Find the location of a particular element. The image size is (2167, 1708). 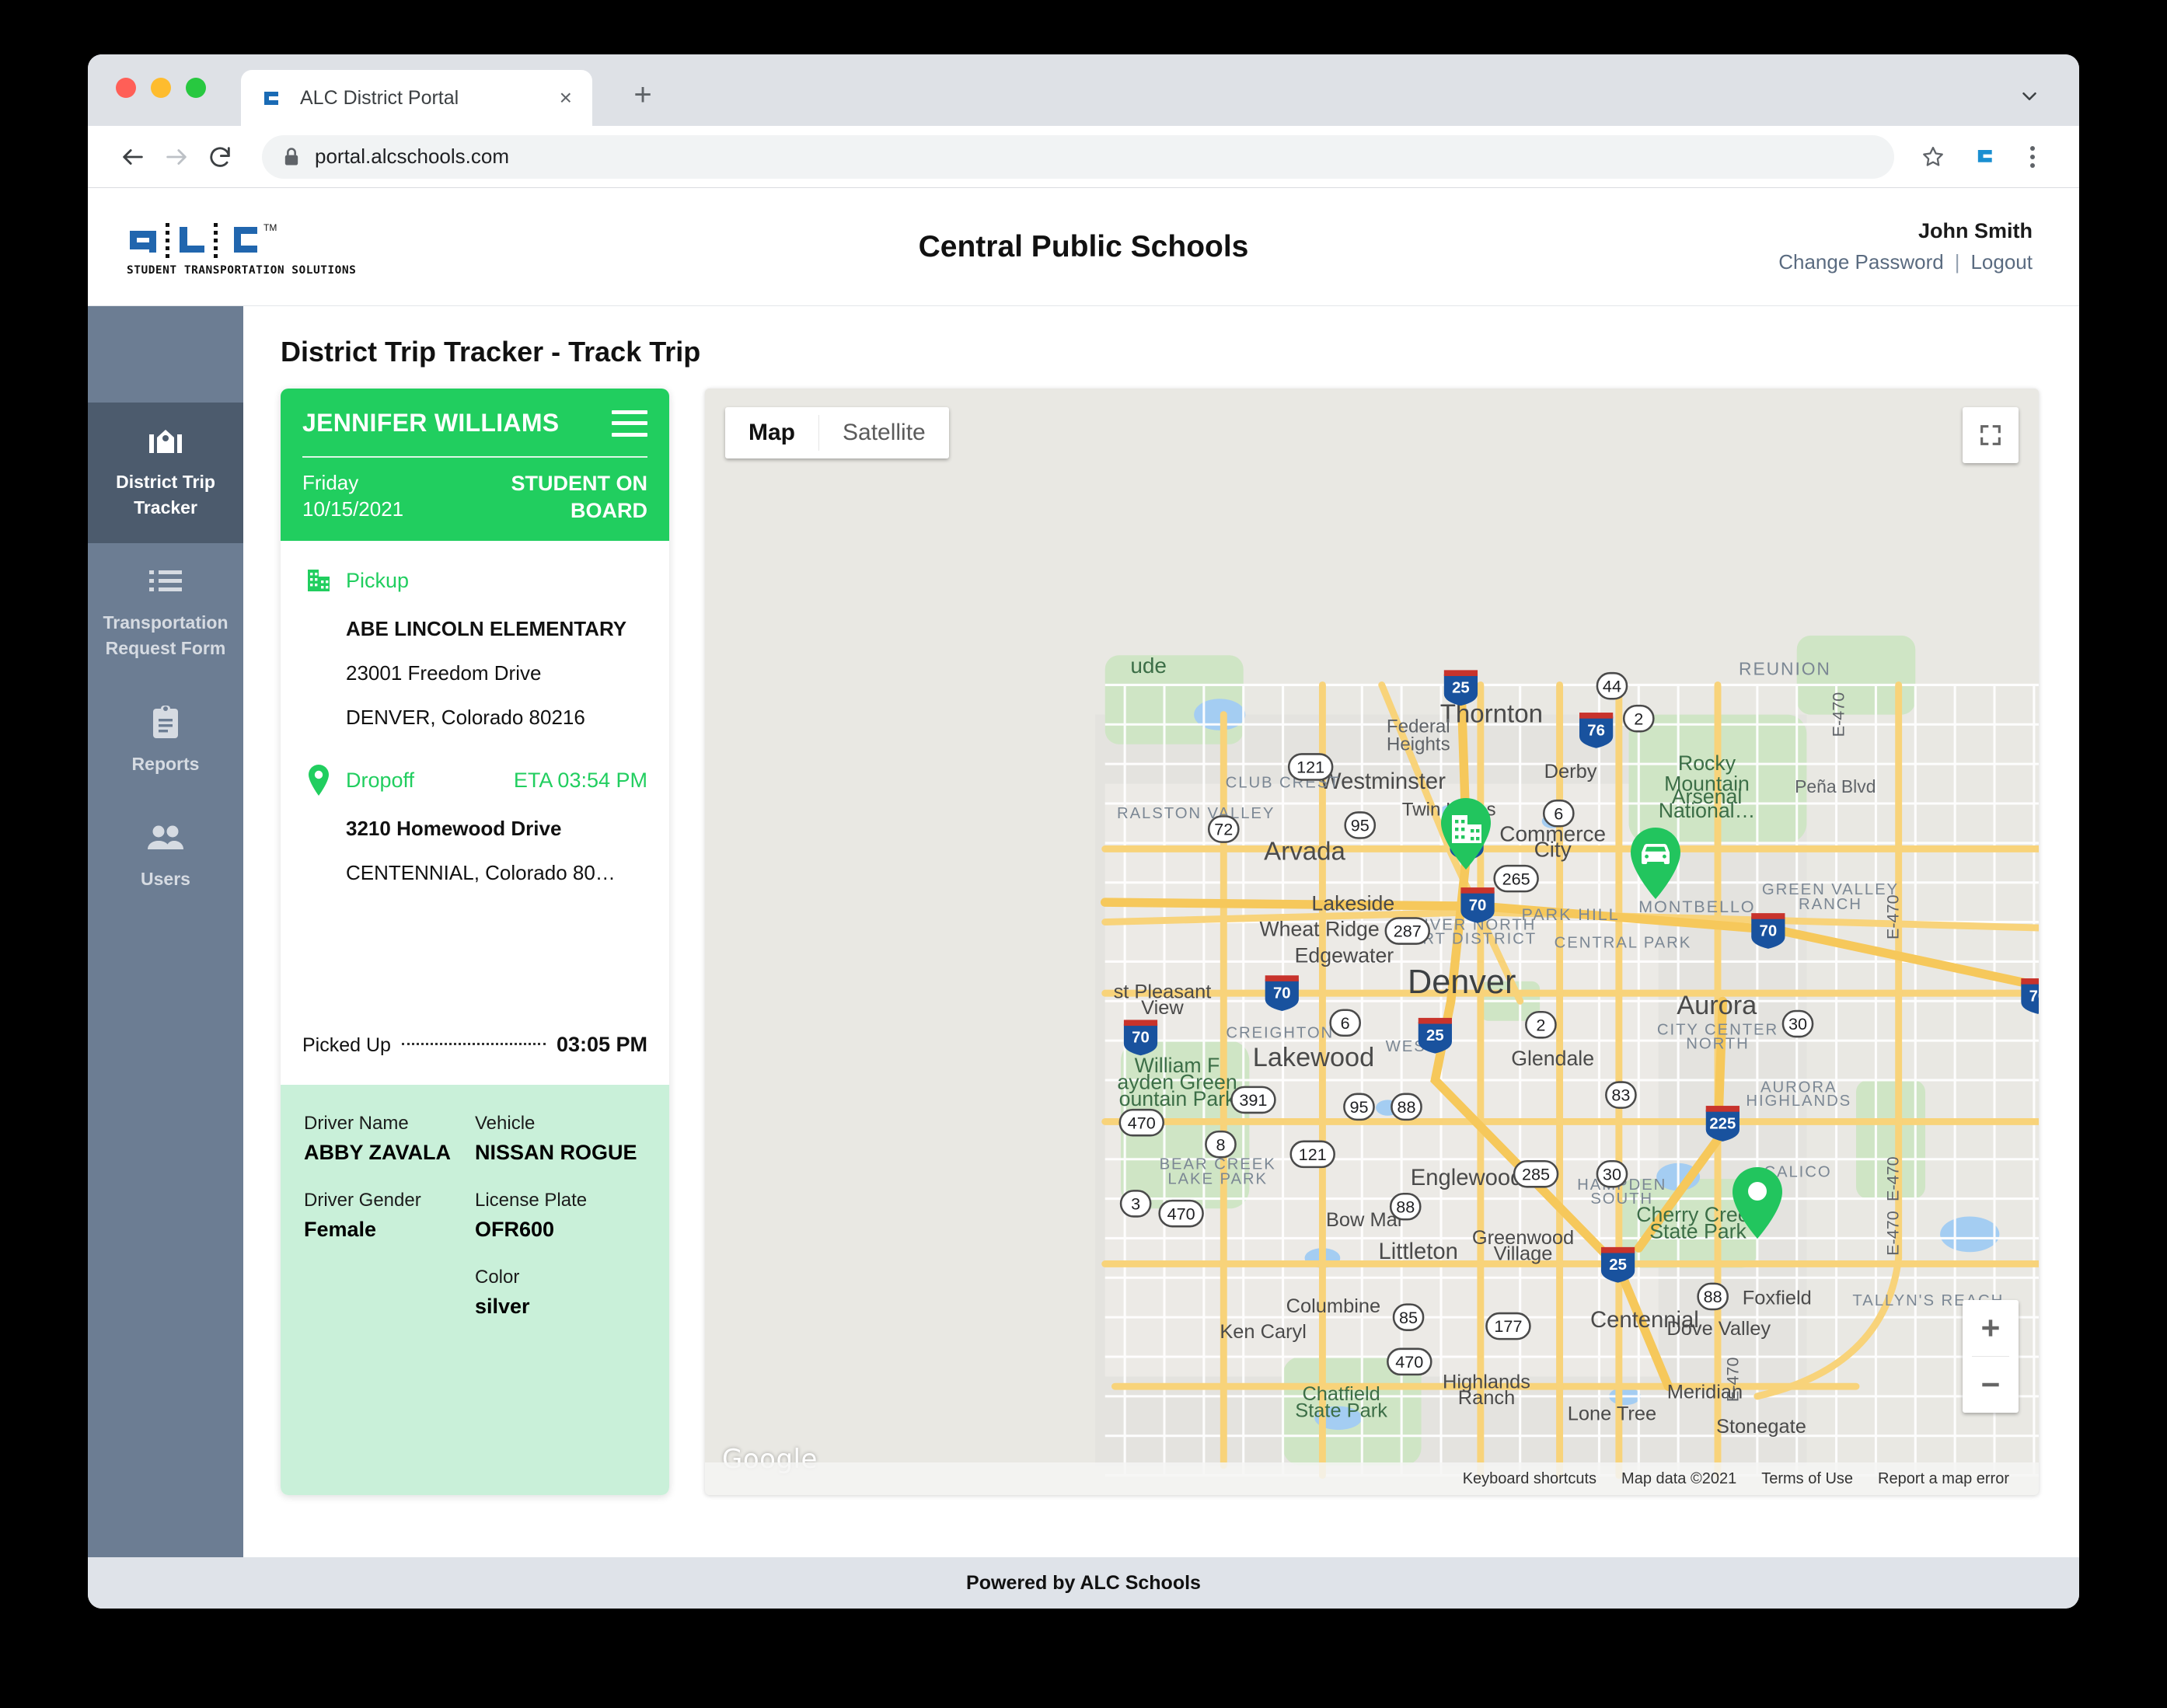

pickup-school-marker is located at coordinates (1466, 835).